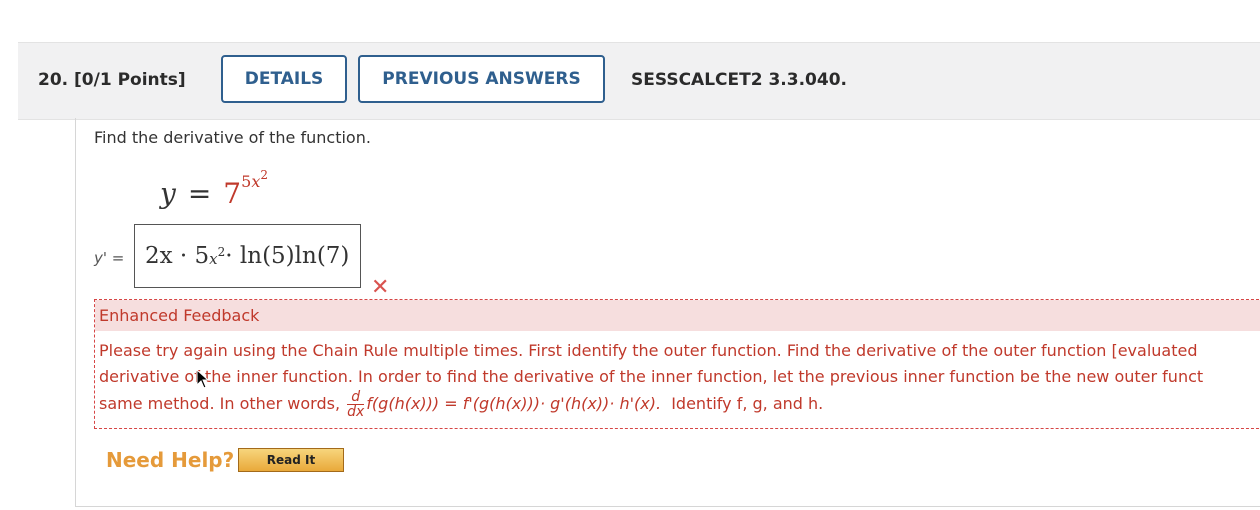 The image size is (1260, 510). I want to click on function-lhs: y, so click(168, 193).